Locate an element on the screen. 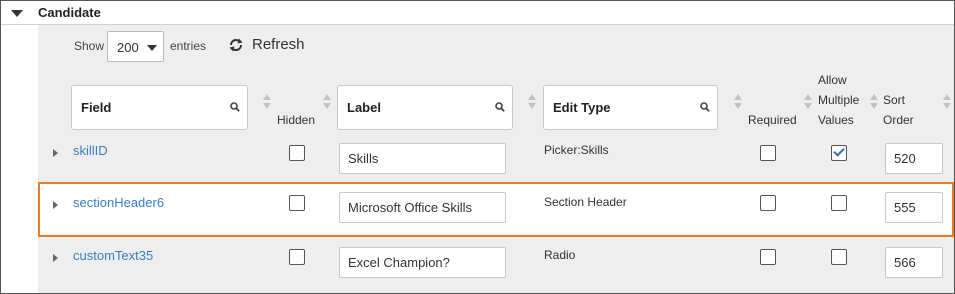 Image resolution: width=955 pixels, height=294 pixels. column-header-field: Field is located at coordinates (159, 107).